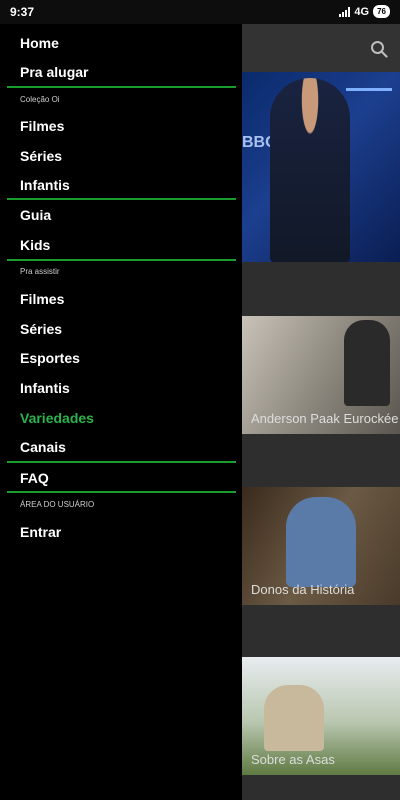 This screenshot has height=800, width=400. What do you see at coordinates (125, 215) in the screenshot?
I see `menu-item-guia: Guia` at bounding box center [125, 215].